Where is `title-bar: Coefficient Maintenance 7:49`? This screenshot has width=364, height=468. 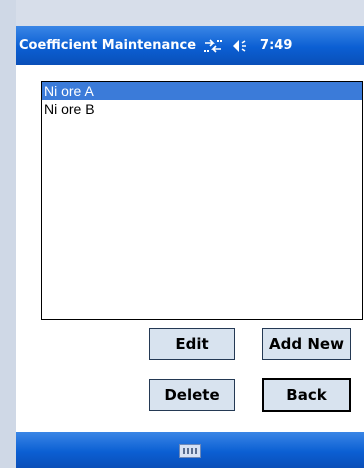 title-bar: Coefficient Maintenance 7:49 is located at coordinates (190, 45).